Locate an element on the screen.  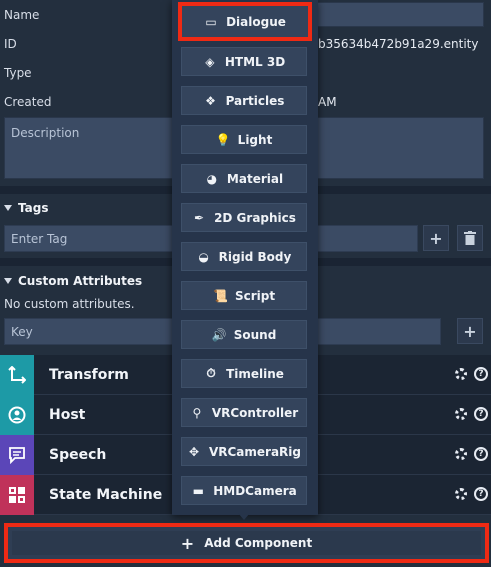
tags-title: Tags is located at coordinates (33, 208).